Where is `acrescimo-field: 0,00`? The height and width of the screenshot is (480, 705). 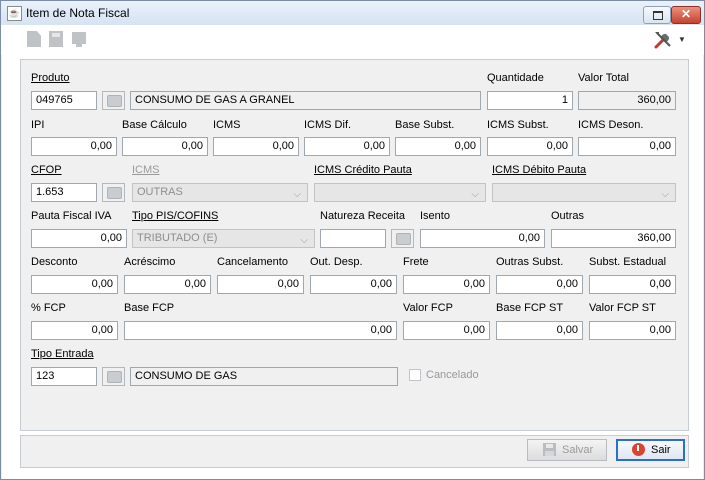
acrescimo-field: 0,00 is located at coordinates (167, 284).